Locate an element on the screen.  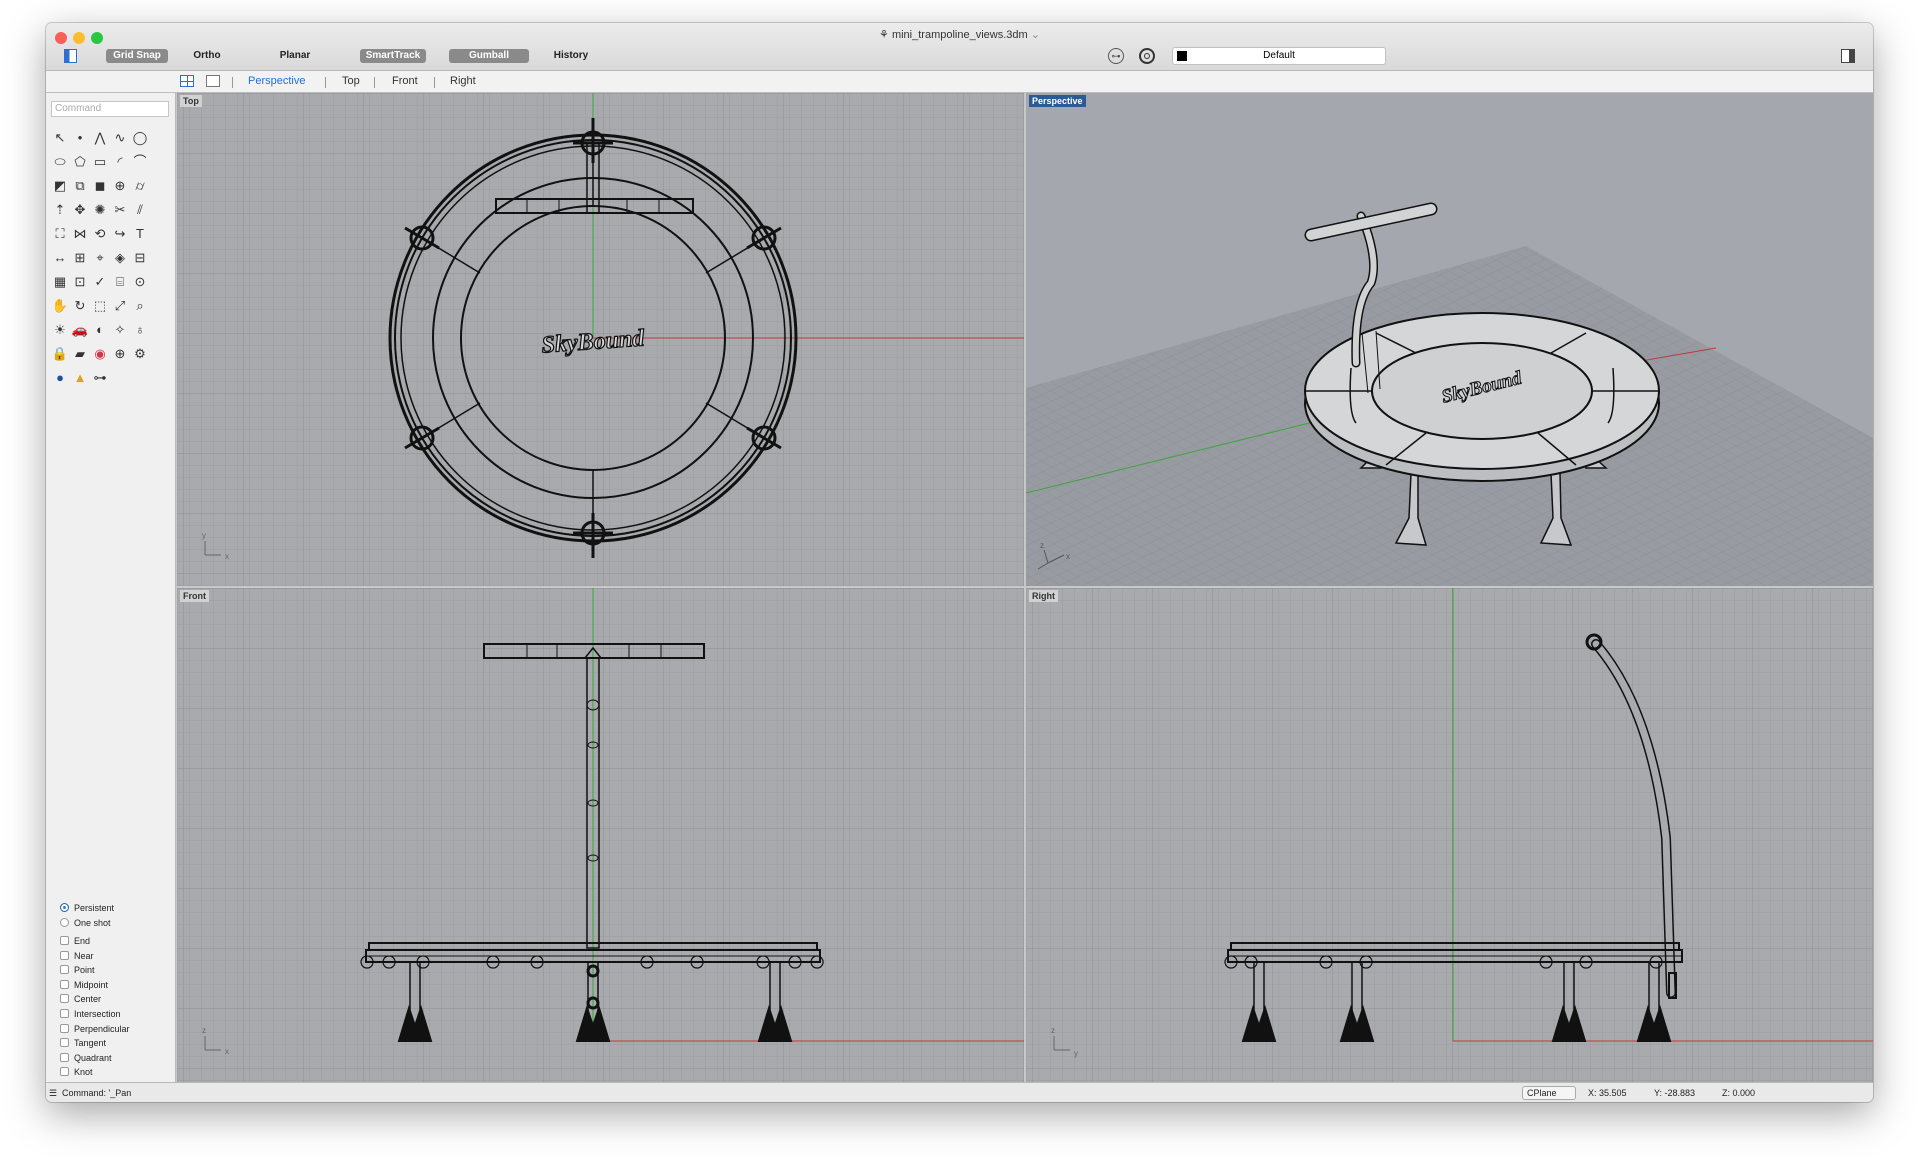
viewport-label-perspective: Perspective is located at coordinates (1057, 101).